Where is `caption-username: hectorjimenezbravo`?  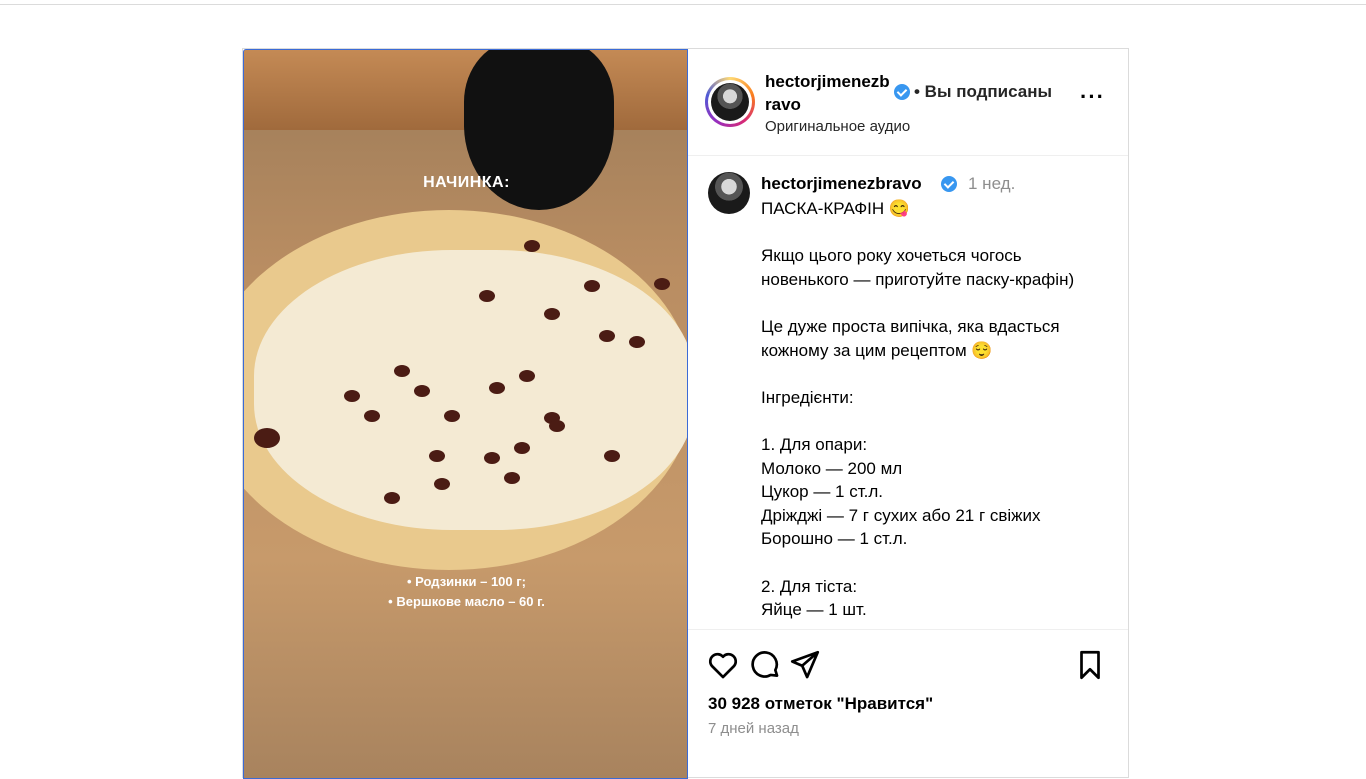
caption-username: hectorjimenezbravo is located at coordinates (841, 184).